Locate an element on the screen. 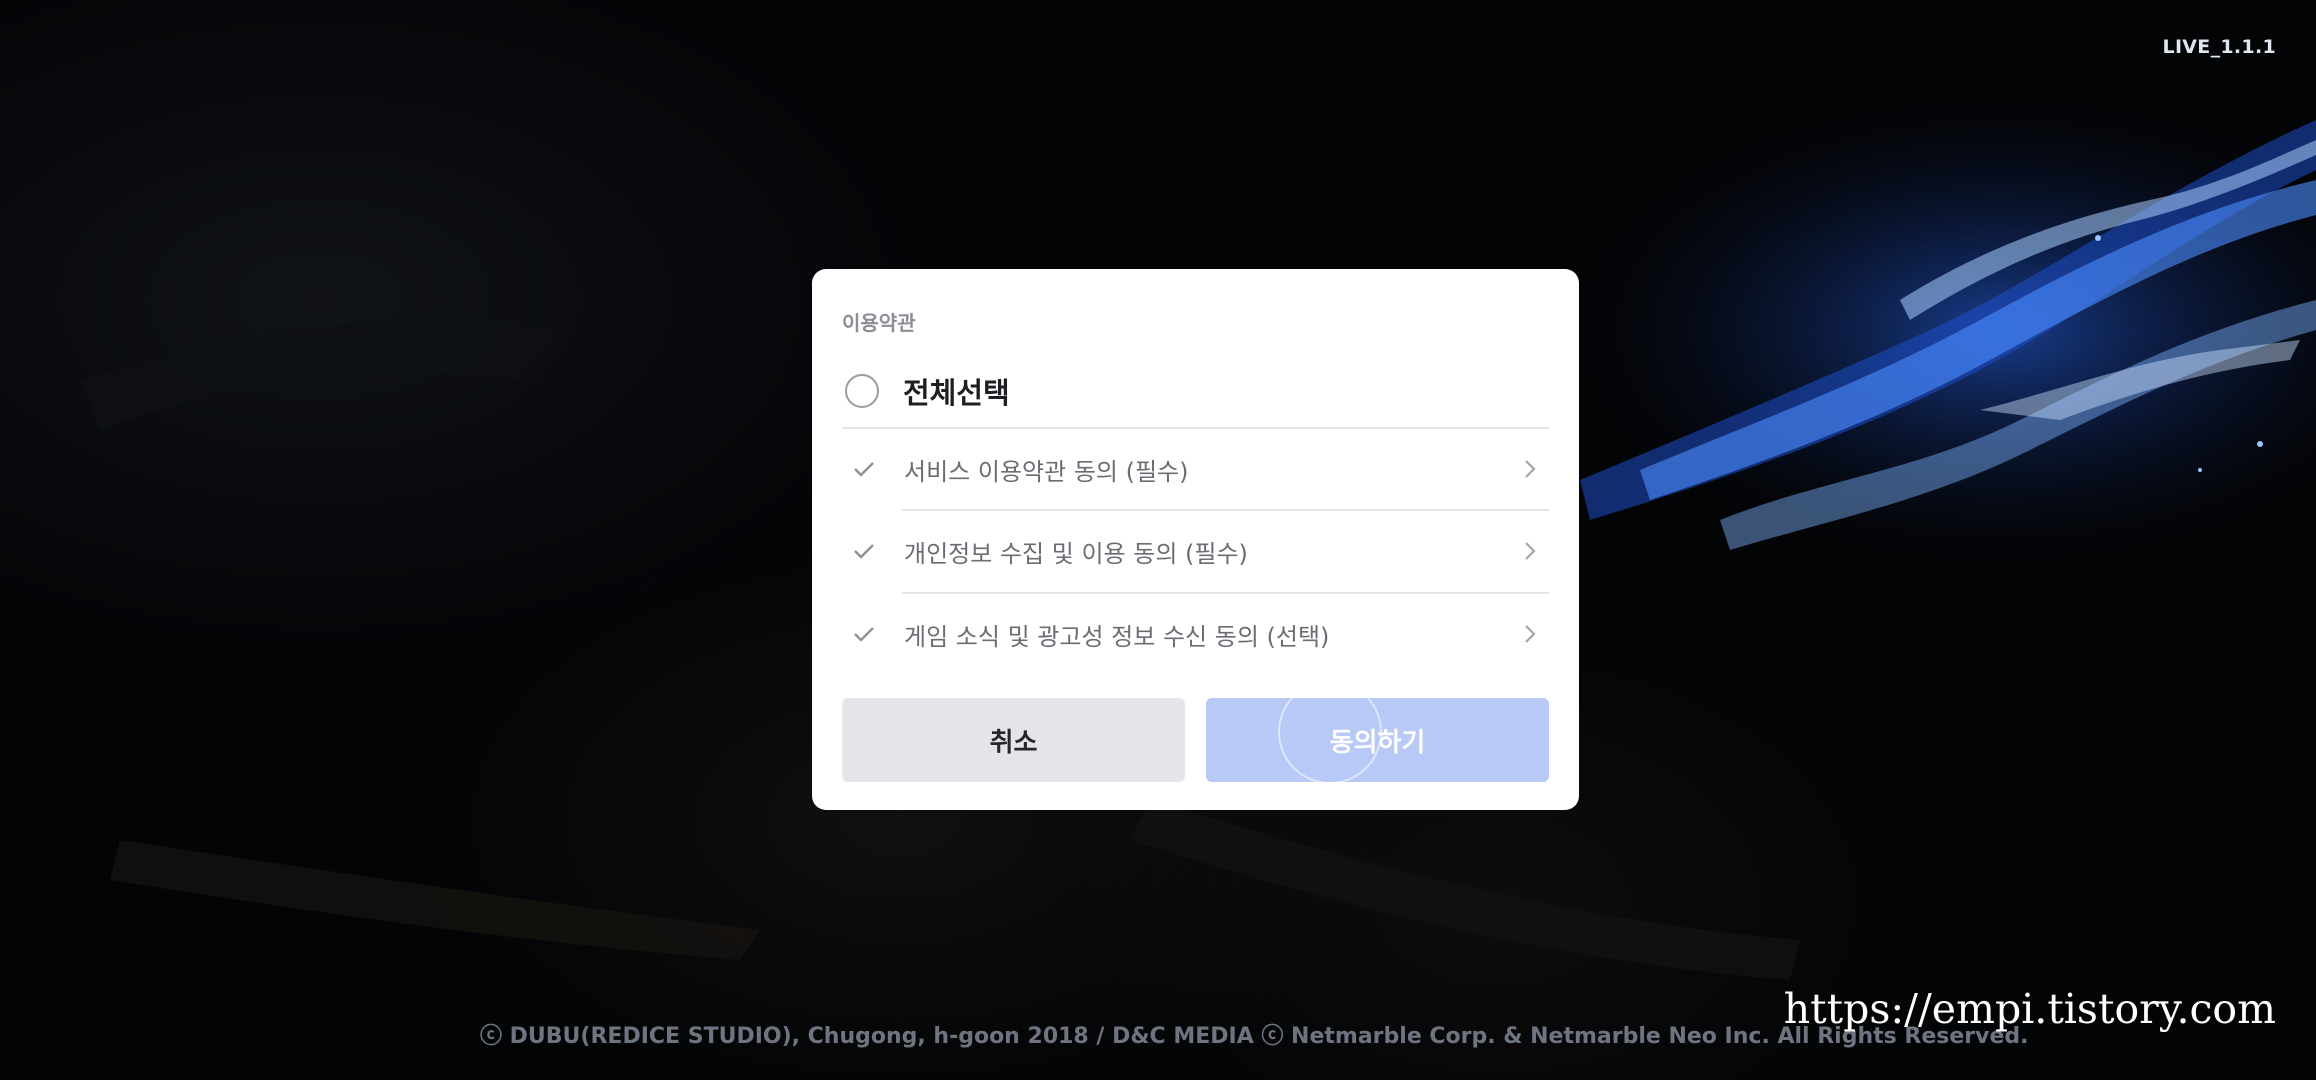  term-label: 개인정보 수집 및 이용 동의 (필수) is located at coordinates (1076, 553).